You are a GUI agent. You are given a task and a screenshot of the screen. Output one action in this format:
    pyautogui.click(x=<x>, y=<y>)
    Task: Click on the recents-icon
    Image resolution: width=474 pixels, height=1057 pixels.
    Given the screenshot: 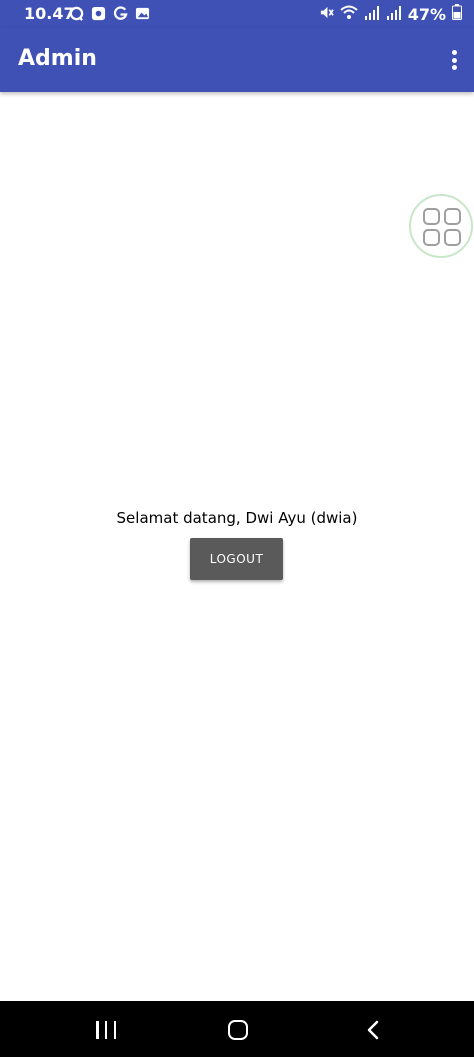 What is the action you would take?
    pyautogui.click(x=106, y=1030)
    